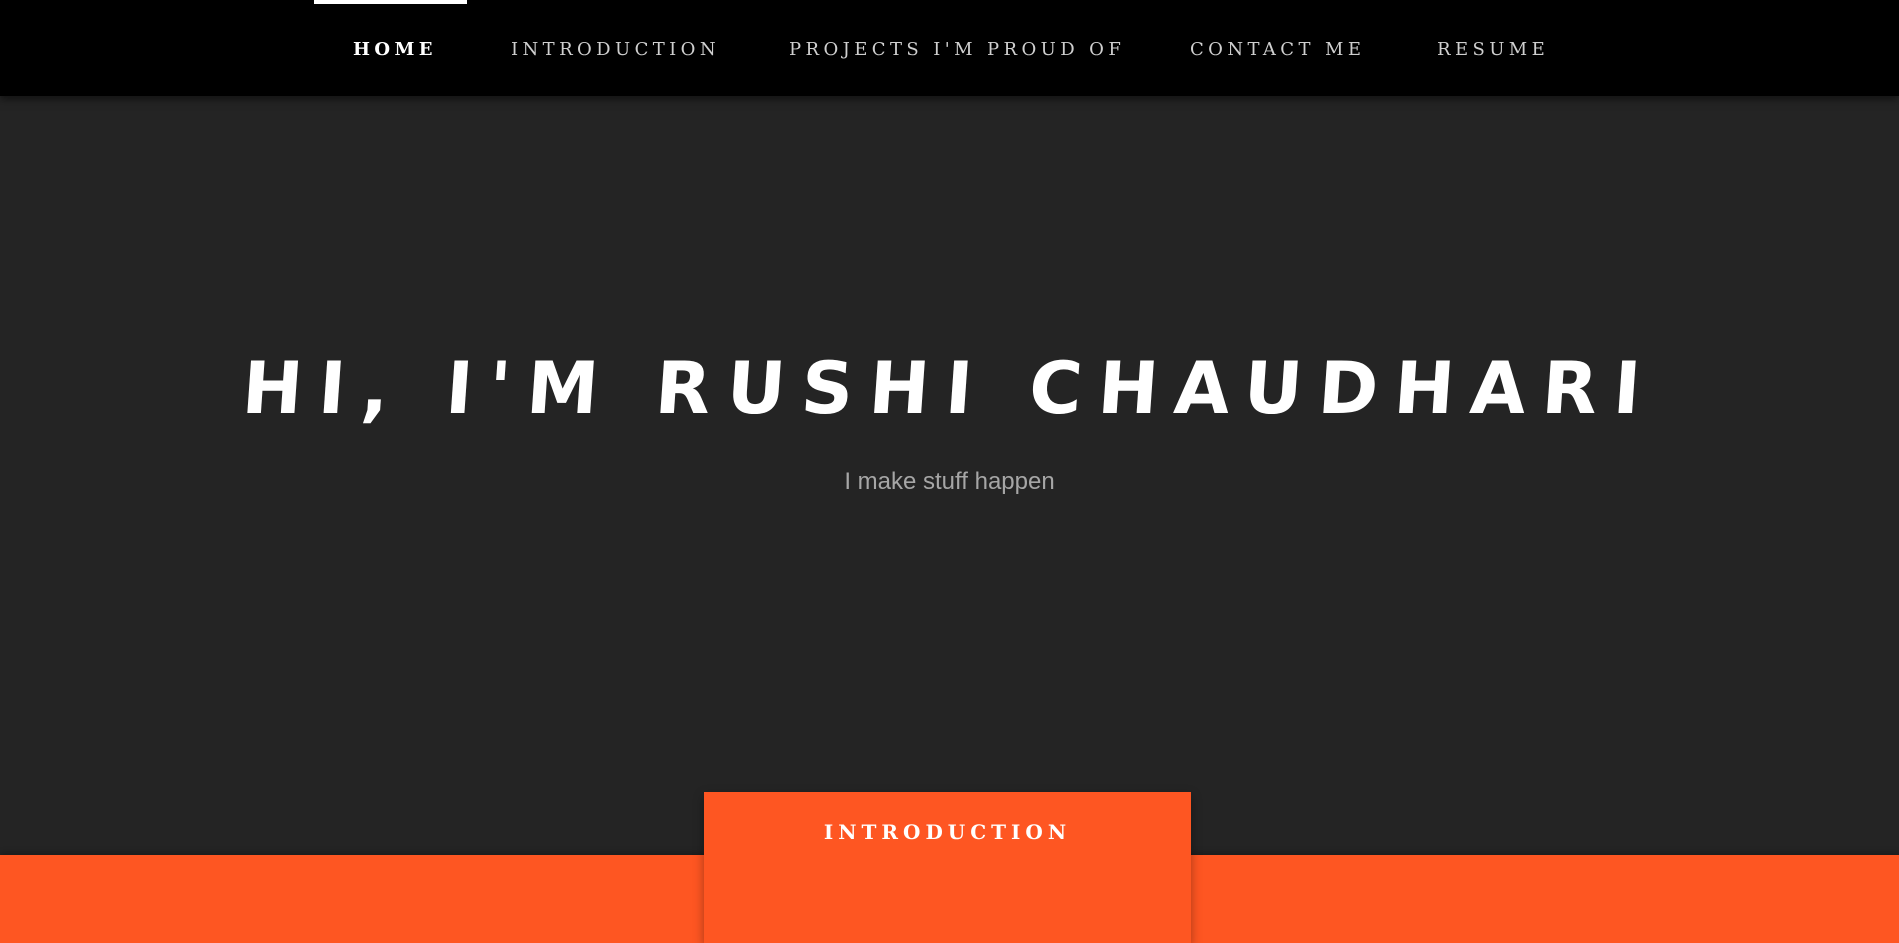  I want to click on nav-item-projects: PROJECTS I'M PROUD OF, so click(957, 48).